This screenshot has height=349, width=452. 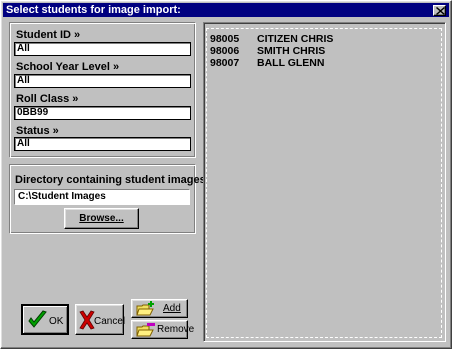 I want to click on status-label: Status », so click(x=37, y=131).